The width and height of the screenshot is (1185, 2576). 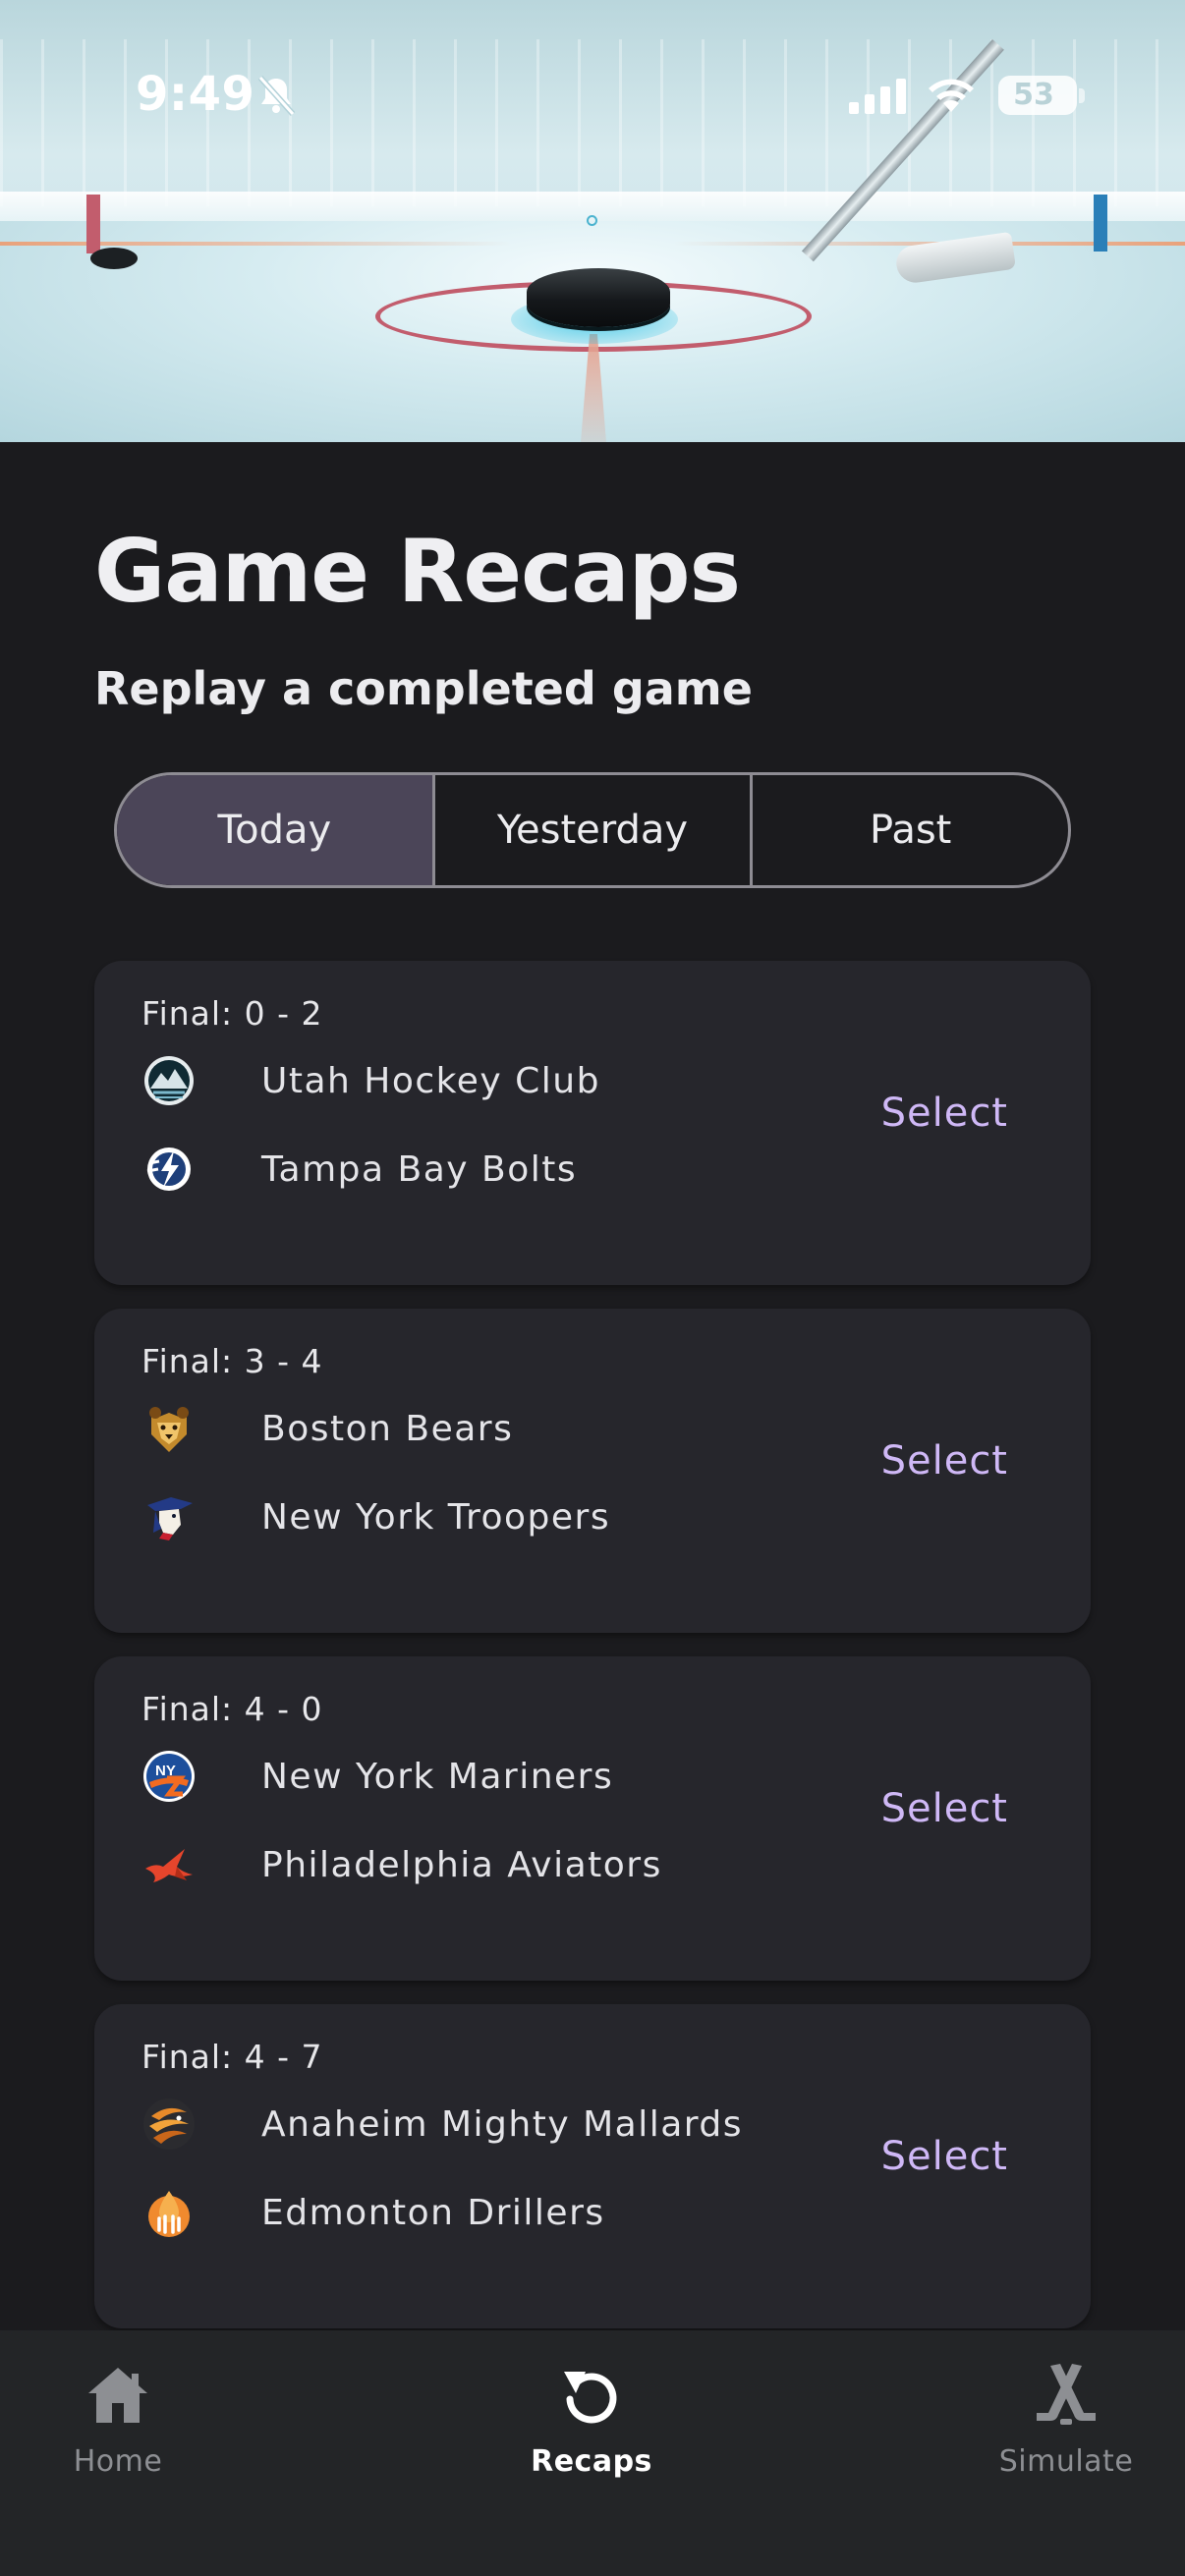 What do you see at coordinates (232, 1013) in the screenshot?
I see `final-score: Final: 0 - 2` at bounding box center [232, 1013].